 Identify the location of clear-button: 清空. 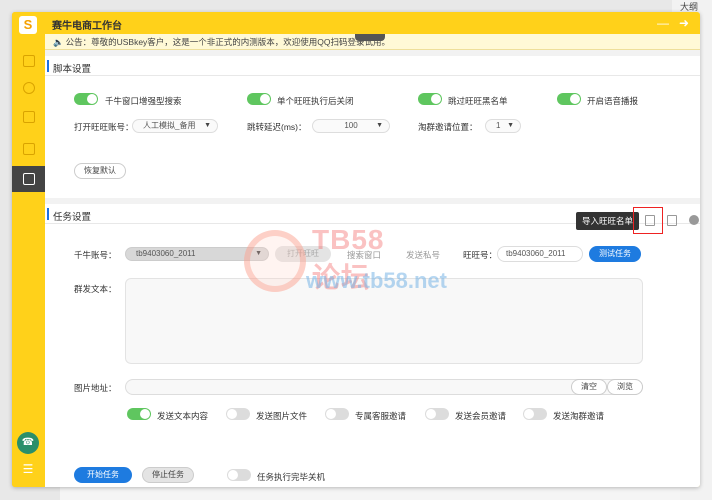
(589, 387).